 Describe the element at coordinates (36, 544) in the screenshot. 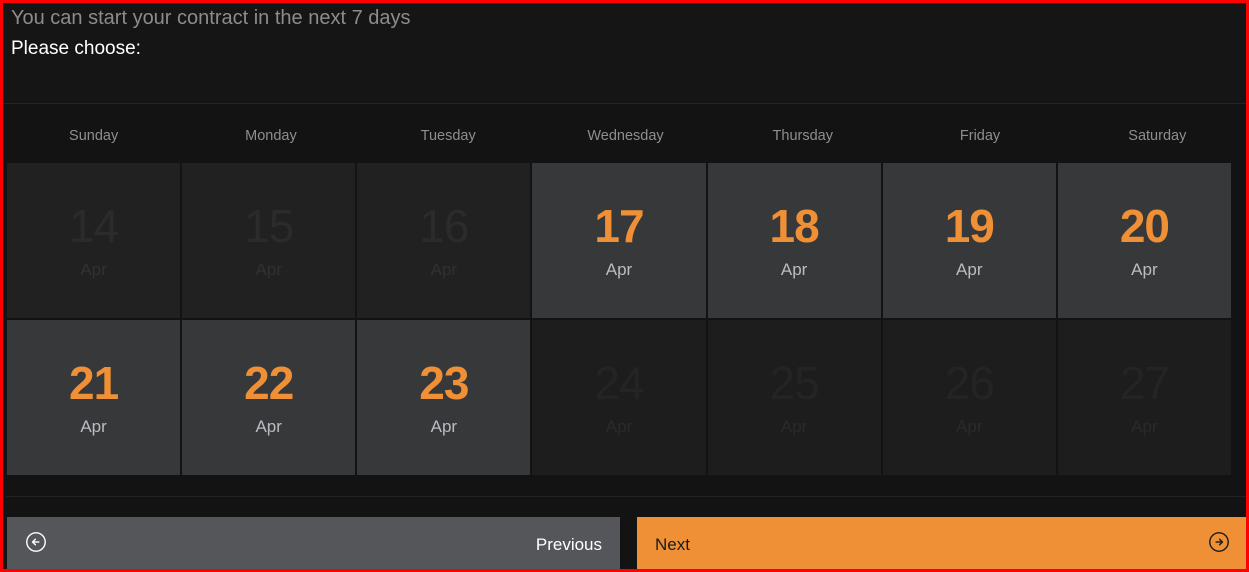

I see `arrow-left-circle-icon` at that location.